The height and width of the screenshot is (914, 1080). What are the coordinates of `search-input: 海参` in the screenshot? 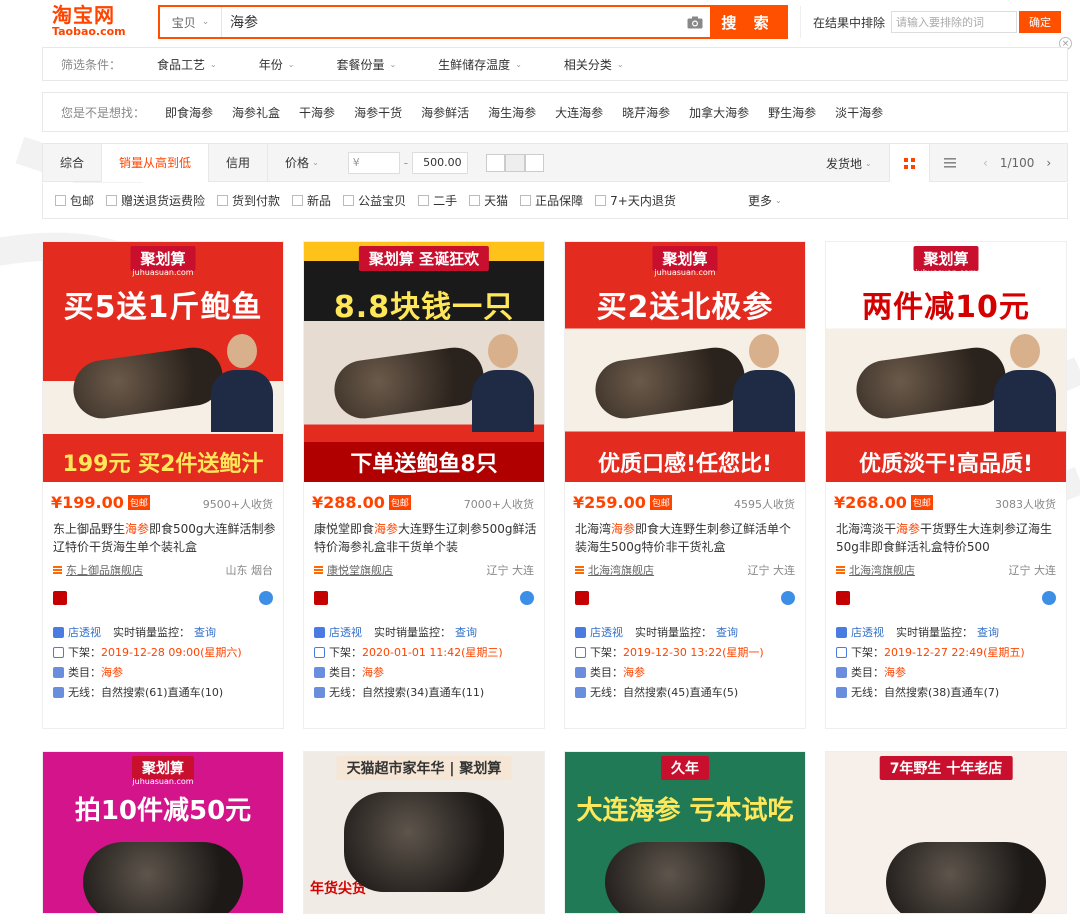 It's located at (451, 22).